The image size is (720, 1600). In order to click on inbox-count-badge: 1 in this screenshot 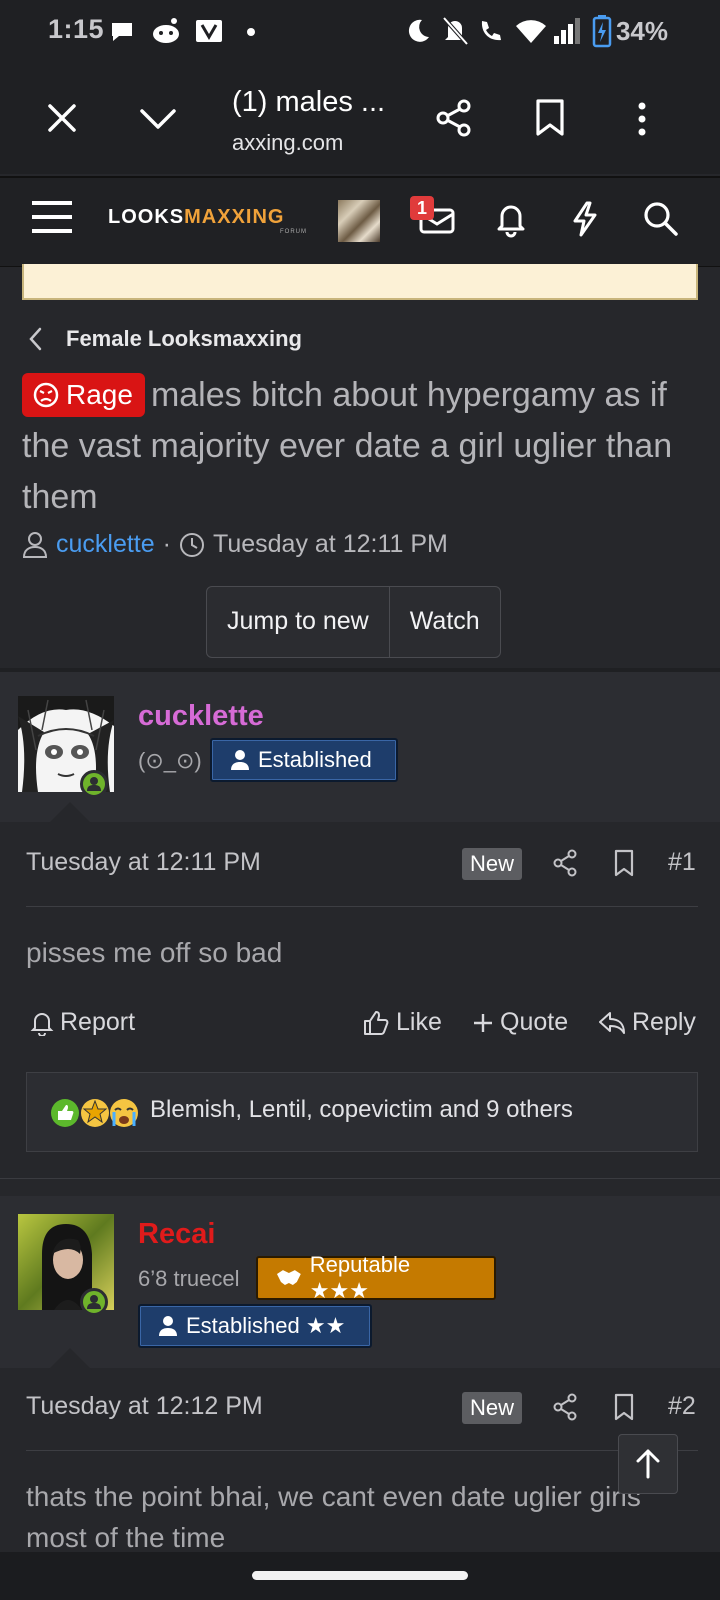, I will do `click(422, 208)`.